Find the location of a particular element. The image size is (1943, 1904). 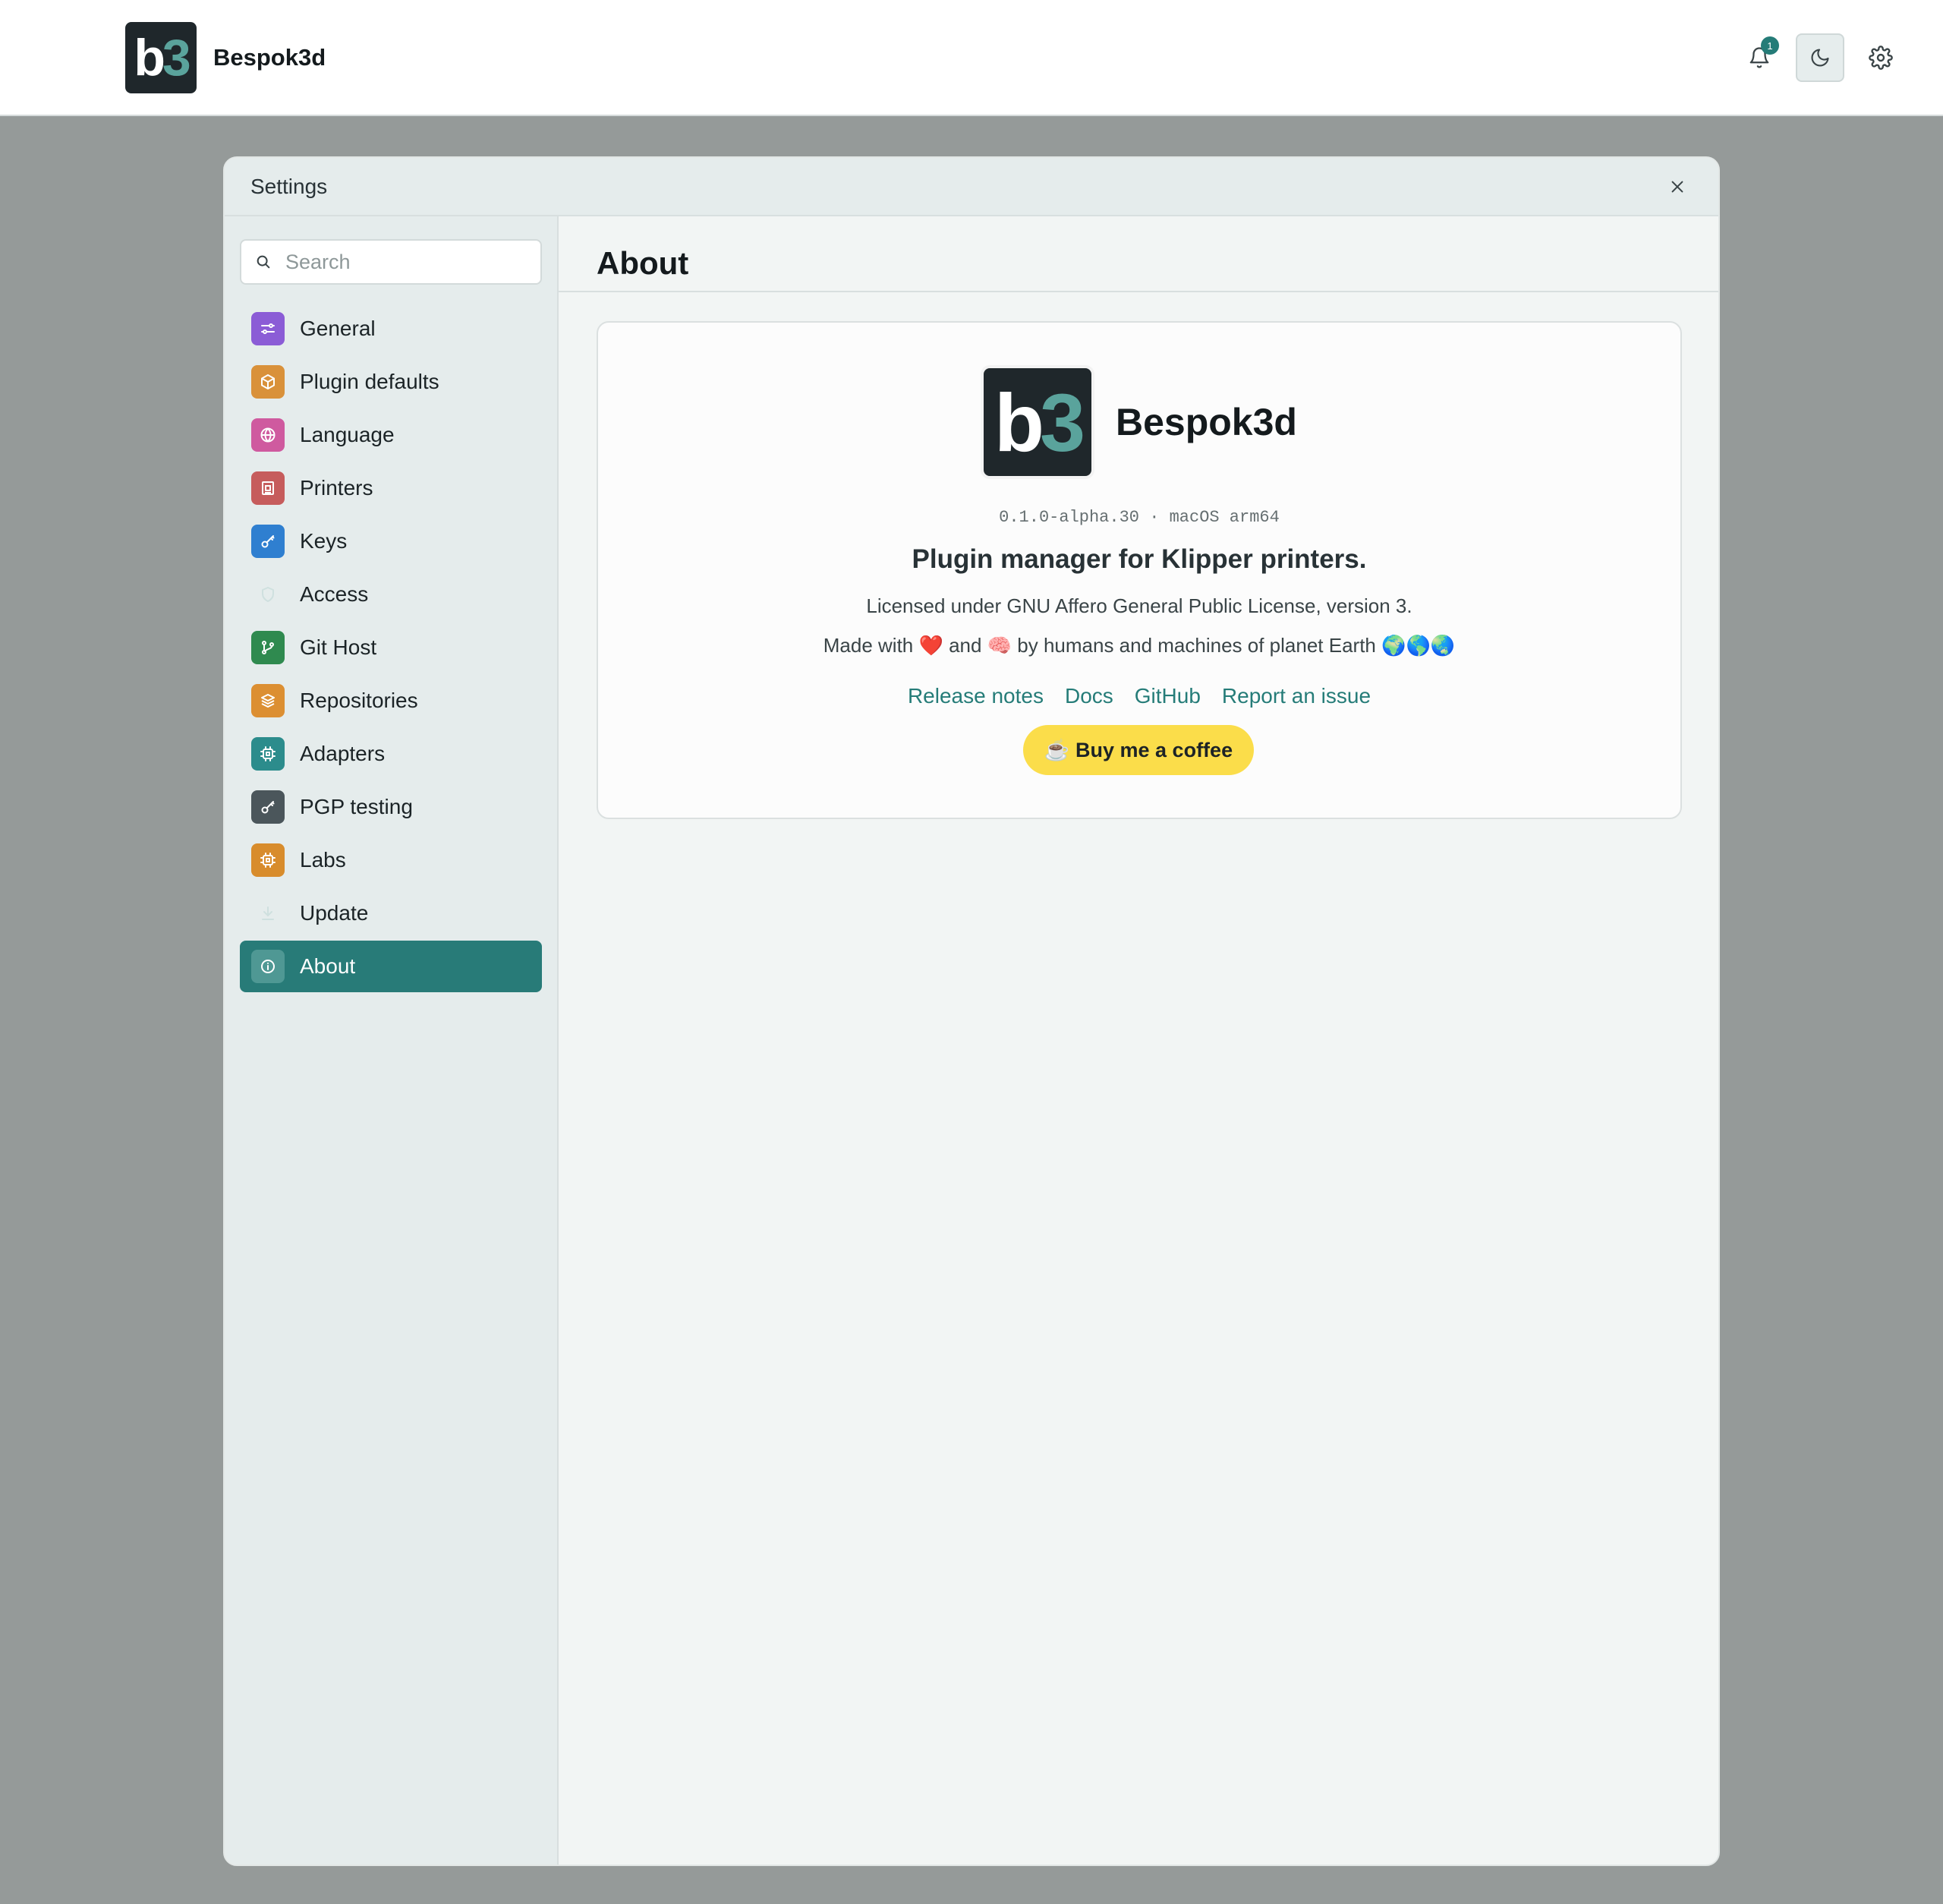

app-name: Bespok3d is located at coordinates (269, 57).